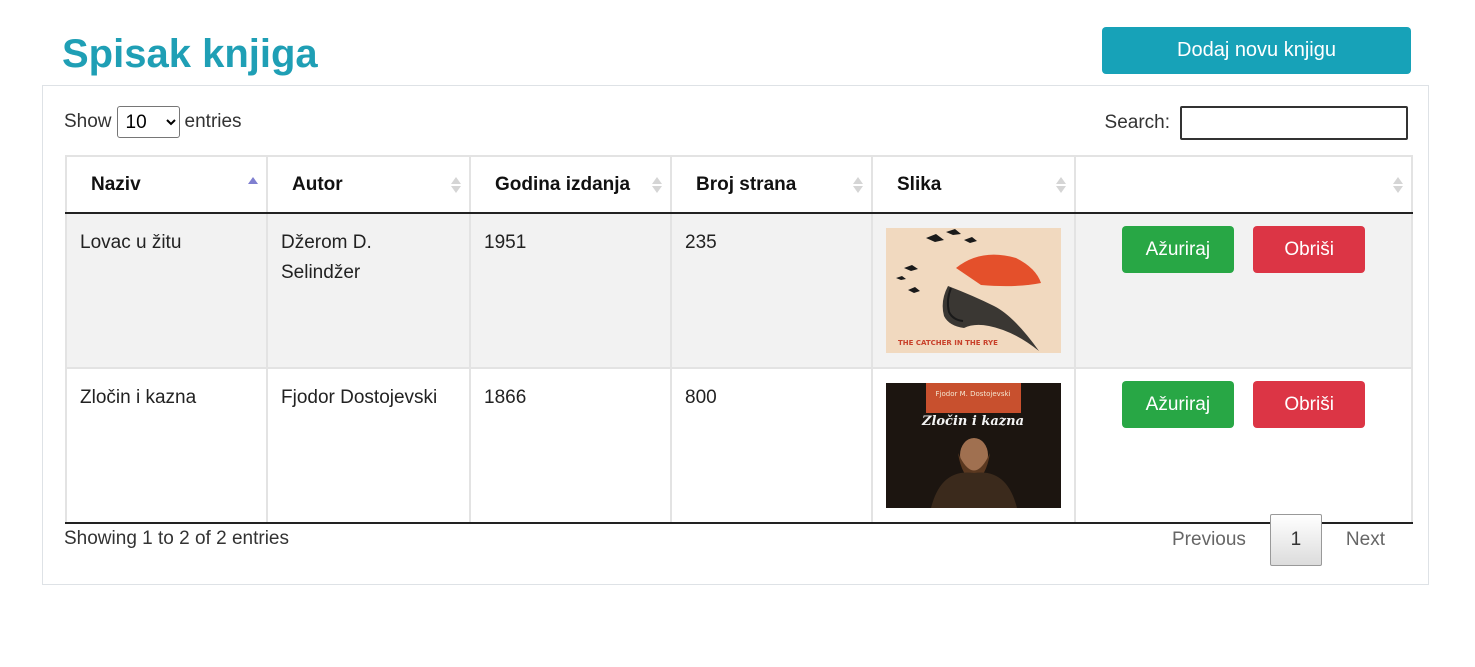 The width and height of the screenshot is (1475, 667). What do you see at coordinates (166, 184) in the screenshot?
I see `column-header-naziv: Naziv` at bounding box center [166, 184].